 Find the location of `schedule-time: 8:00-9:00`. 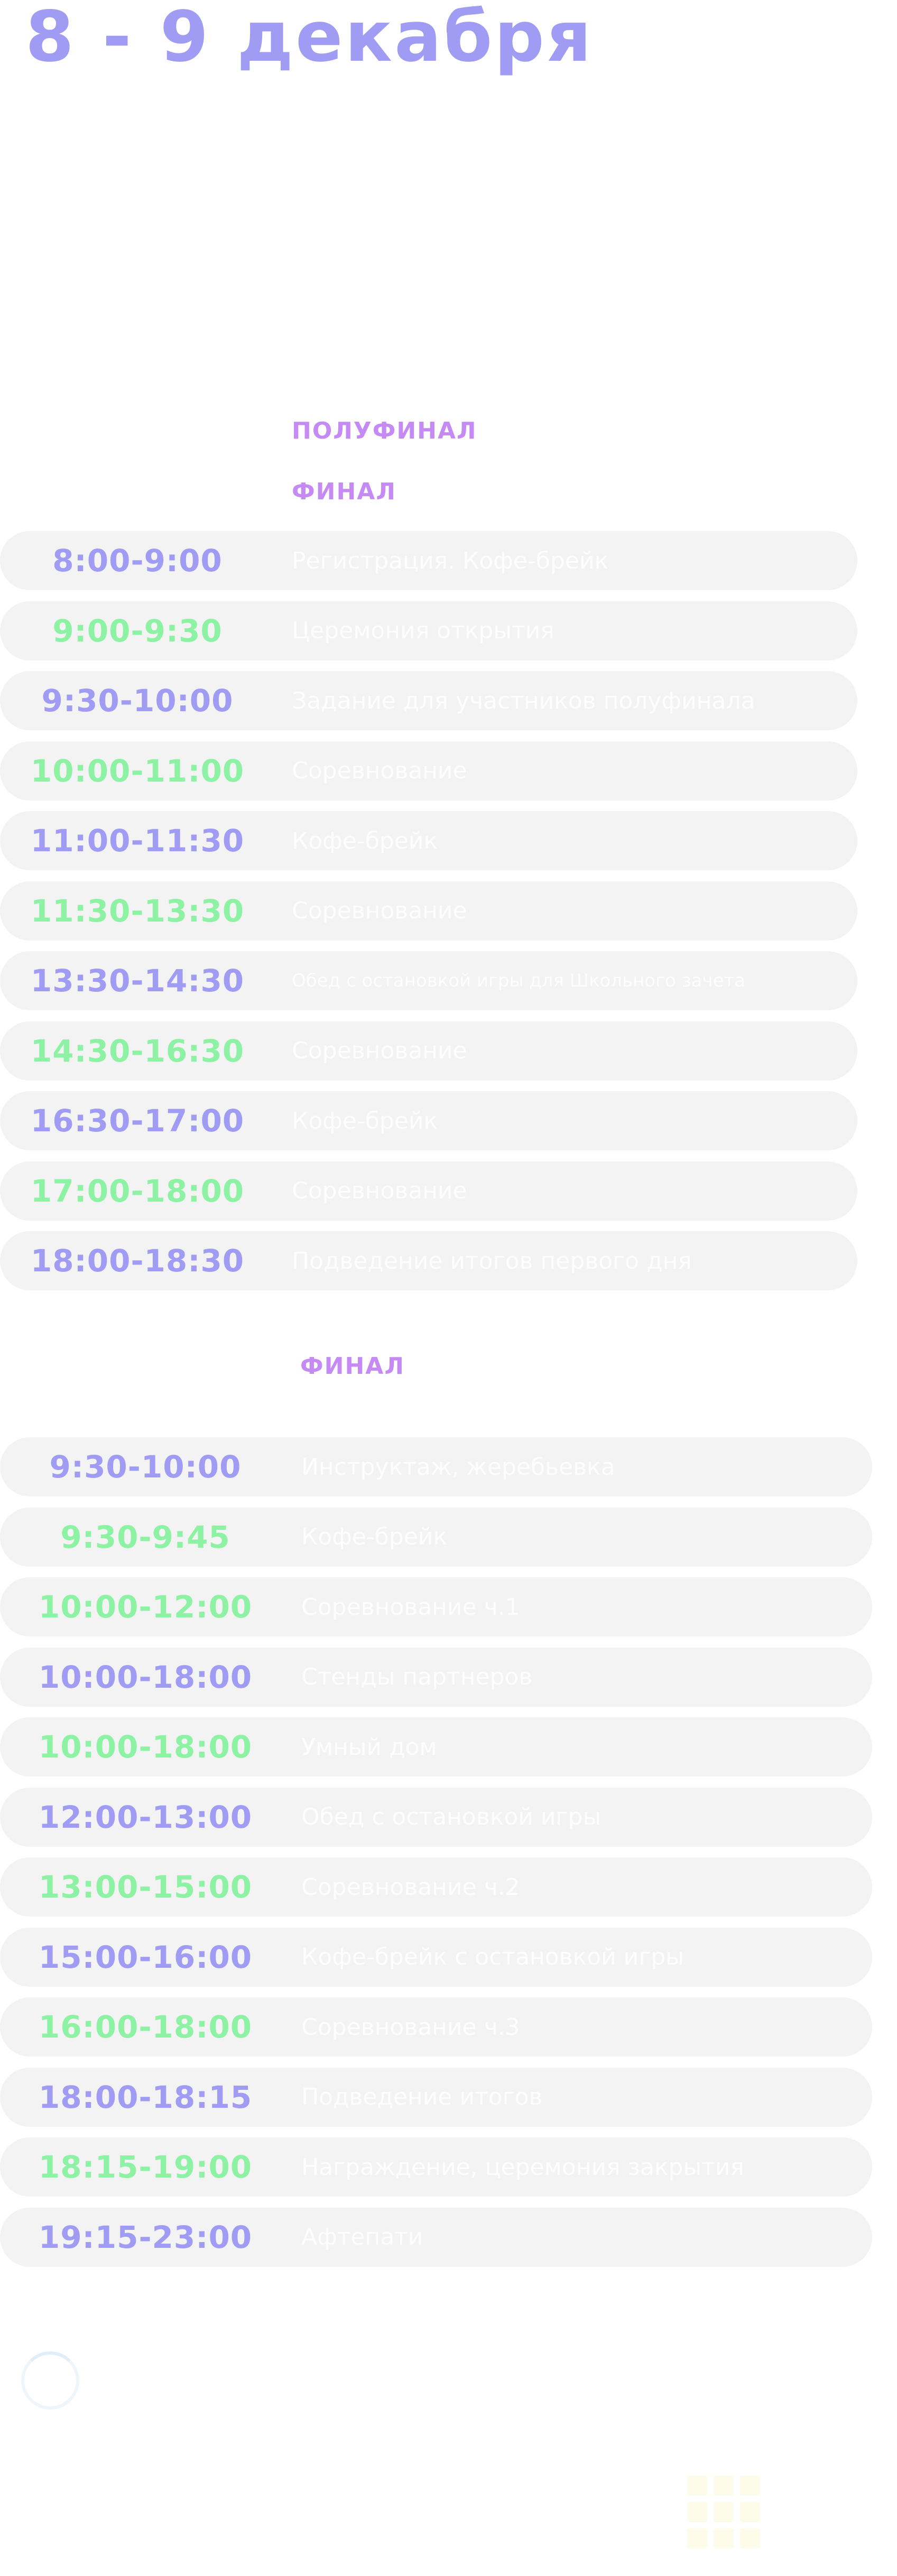

schedule-time: 8:00-9:00 is located at coordinates (137, 561).